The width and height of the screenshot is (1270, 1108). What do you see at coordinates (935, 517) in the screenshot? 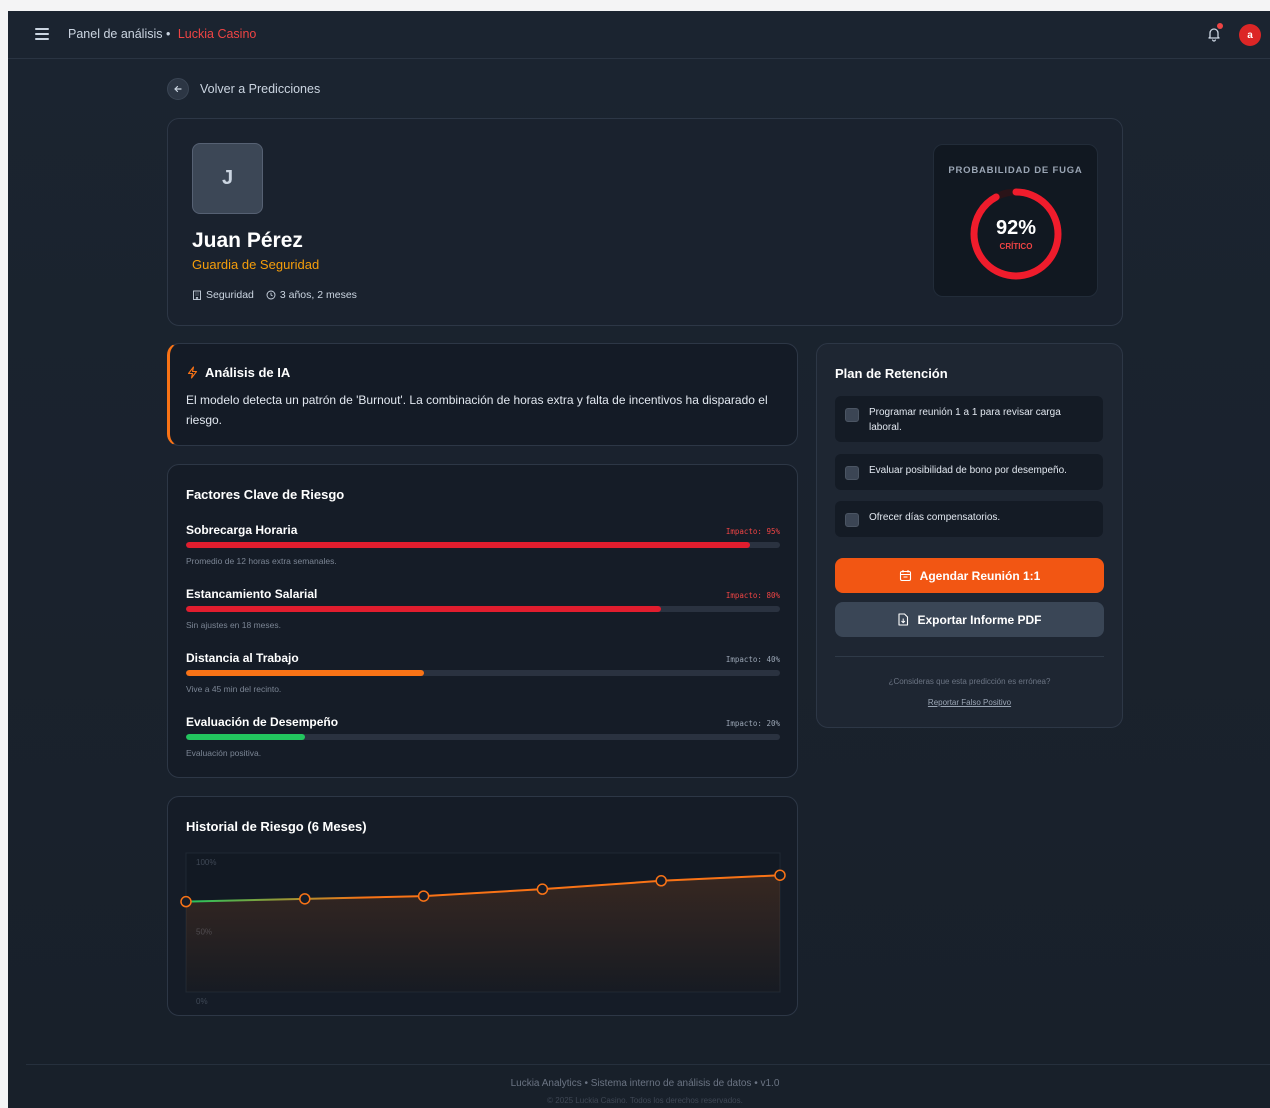
I see `task-label: Ofrecer días compensatorios.` at bounding box center [935, 517].